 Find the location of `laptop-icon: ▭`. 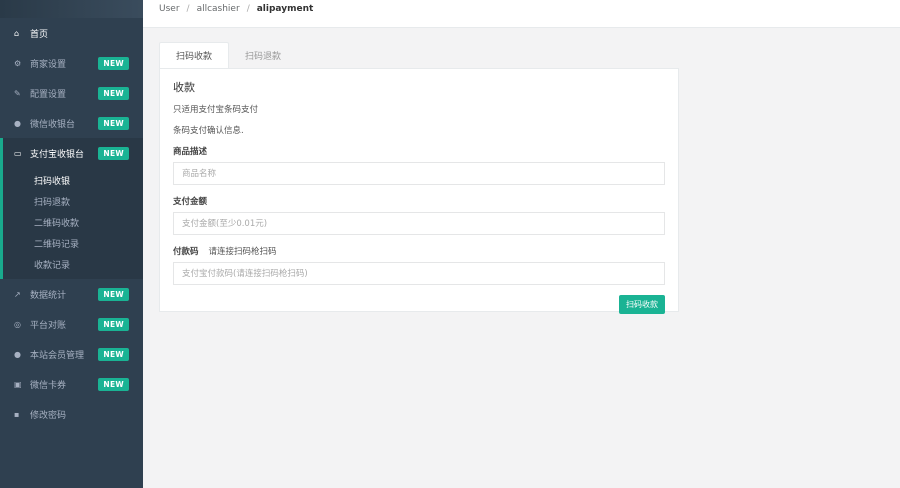

laptop-icon: ▭ is located at coordinates (18, 153).